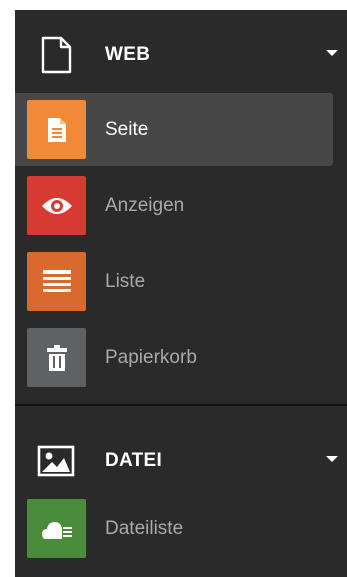 The height and width of the screenshot is (577, 347). Describe the element at coordinates (134, 460) in the screenshot. I see `section-label-datei: DATEI` at that location.